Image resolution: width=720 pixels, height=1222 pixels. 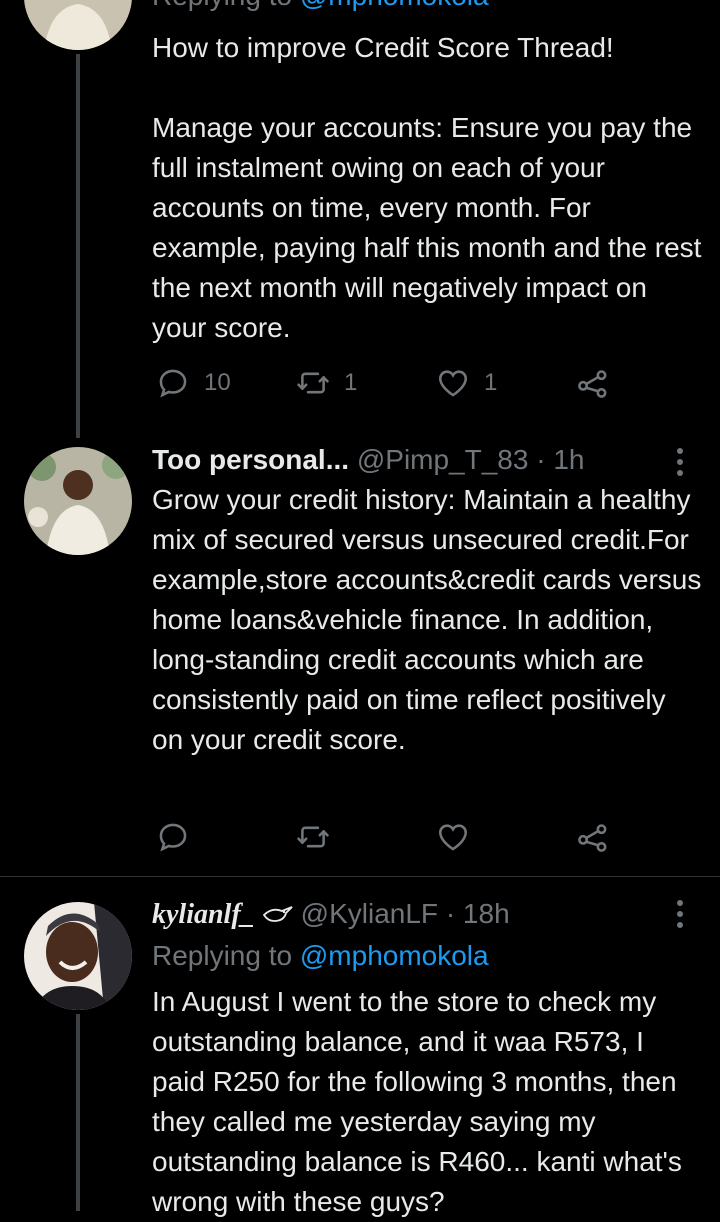 What do you see at coordinates (217, 382) in the screenshot?
I see `reply-count: 10` at bounding box center [217, 382].